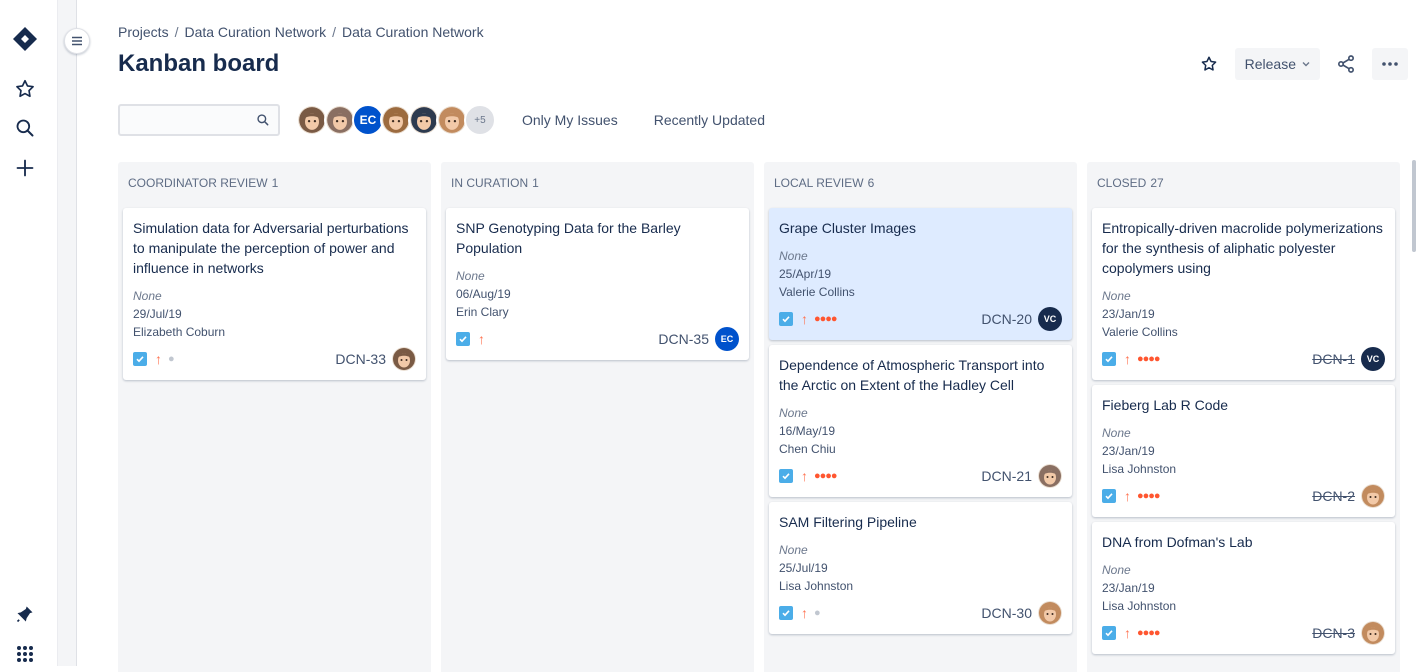  Describe the element at coordinates (25, 614) in the screenshot. I see `notification-icon` at that location.